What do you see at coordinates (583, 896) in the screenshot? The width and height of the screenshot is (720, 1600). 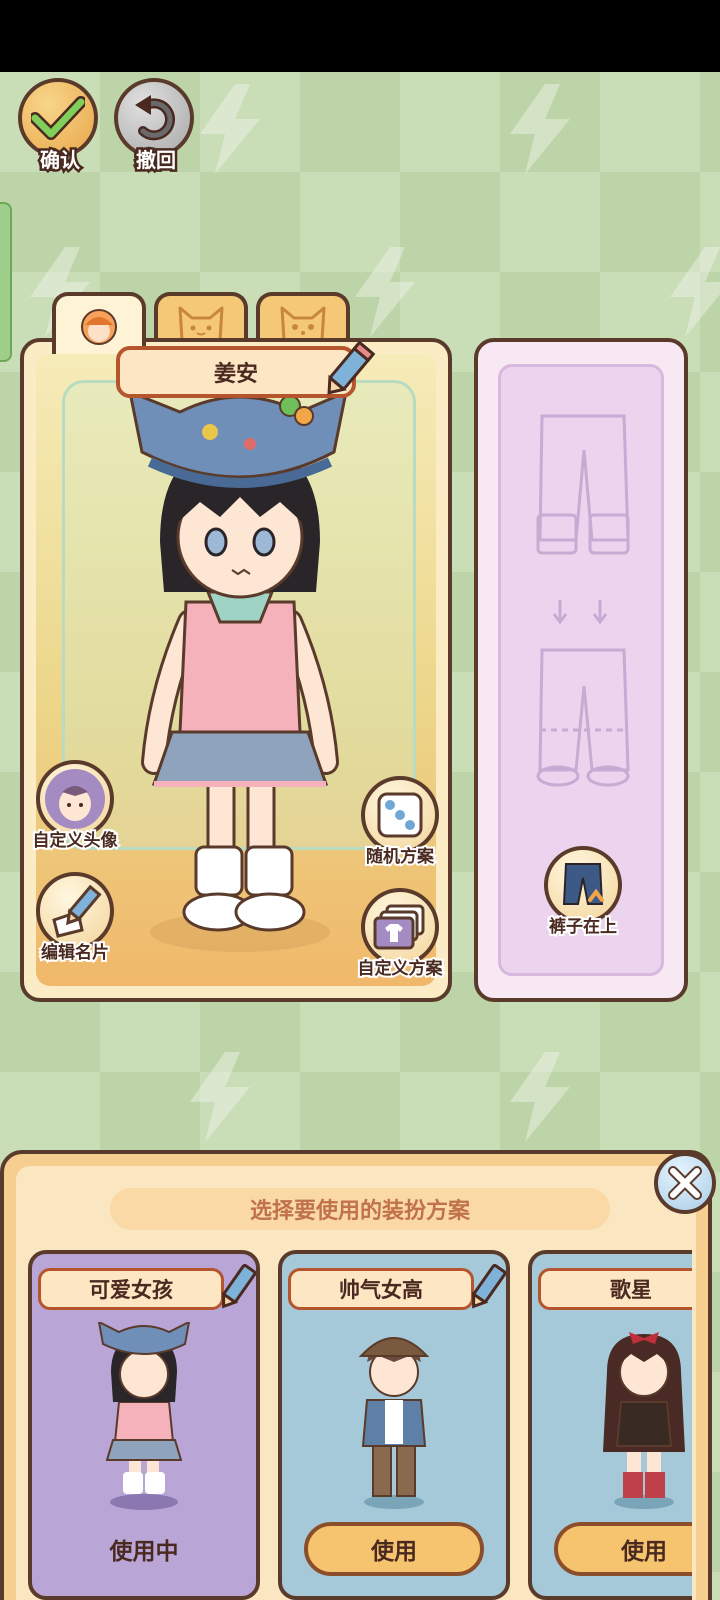 I see `pants-on-top-button: 裤子在上` at bounding box center [583, 896].